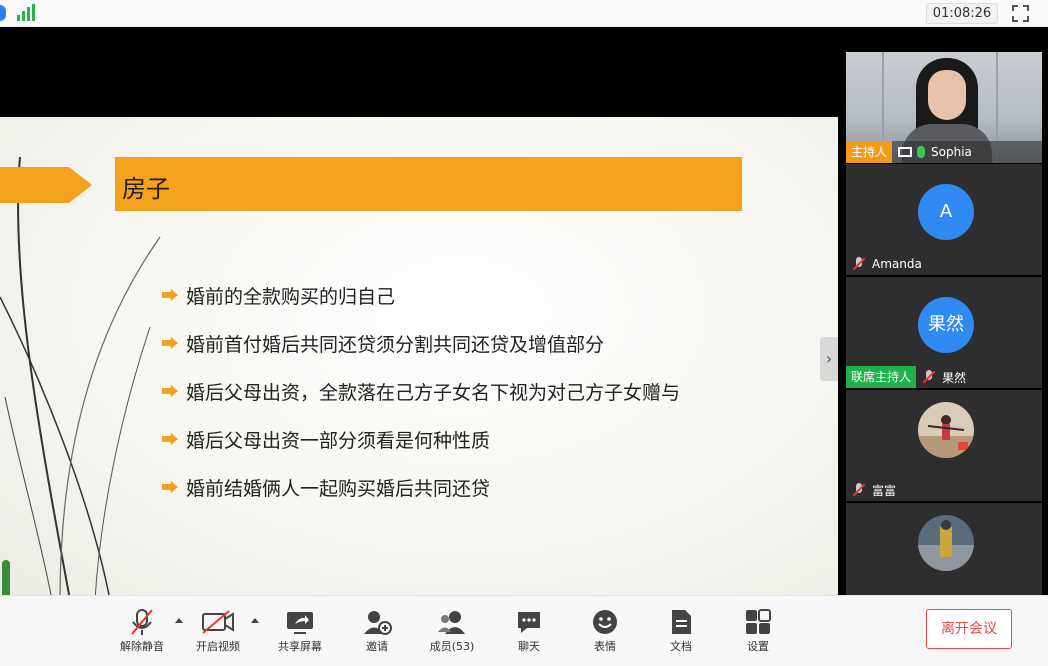 This screenshot has width=1048, height=666. What do you see at coordinates (338, 440) in the screenshot?
I see `bullet-text: 婚后父母出资一部分须看是何种性质` at bounding box center [338, 440].